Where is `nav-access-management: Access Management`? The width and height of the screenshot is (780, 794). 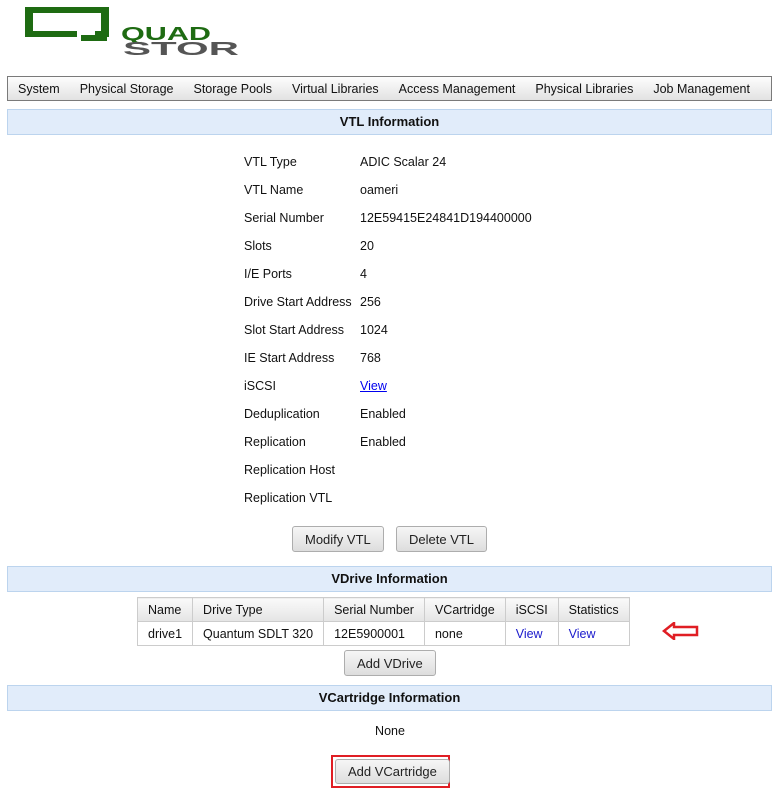
nav-access-management: Access Management is located at coordinates (457, 89).